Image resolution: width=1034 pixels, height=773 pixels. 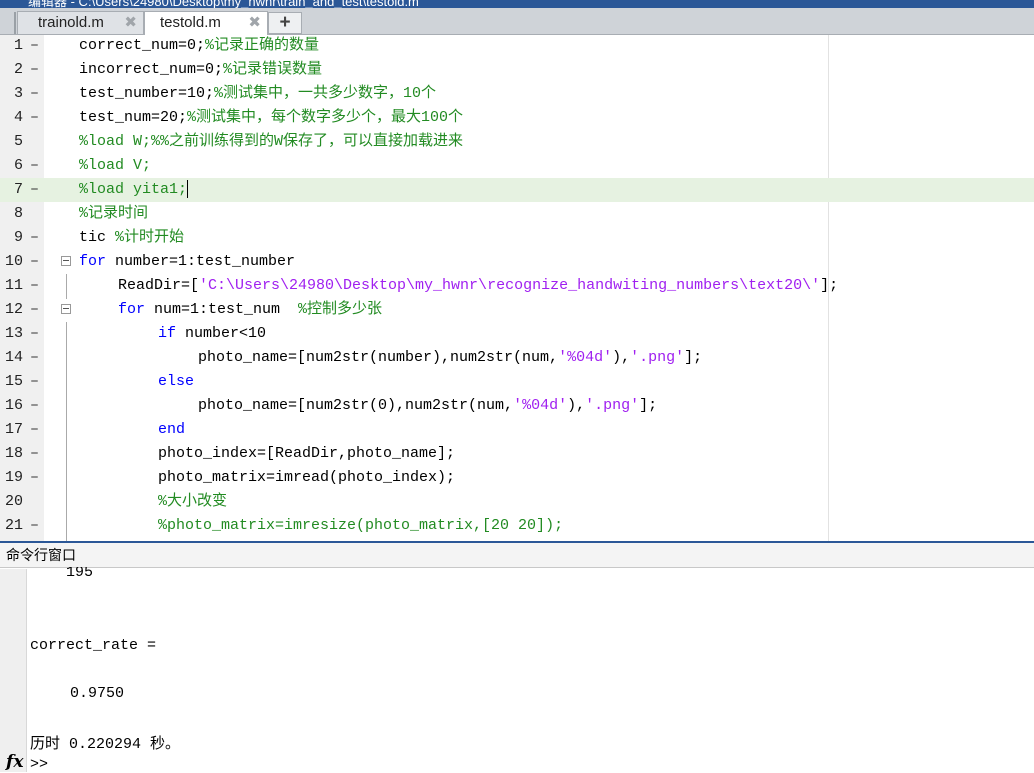 I want to click on code-line: 6– %load V;, so click(x=517, y=166).